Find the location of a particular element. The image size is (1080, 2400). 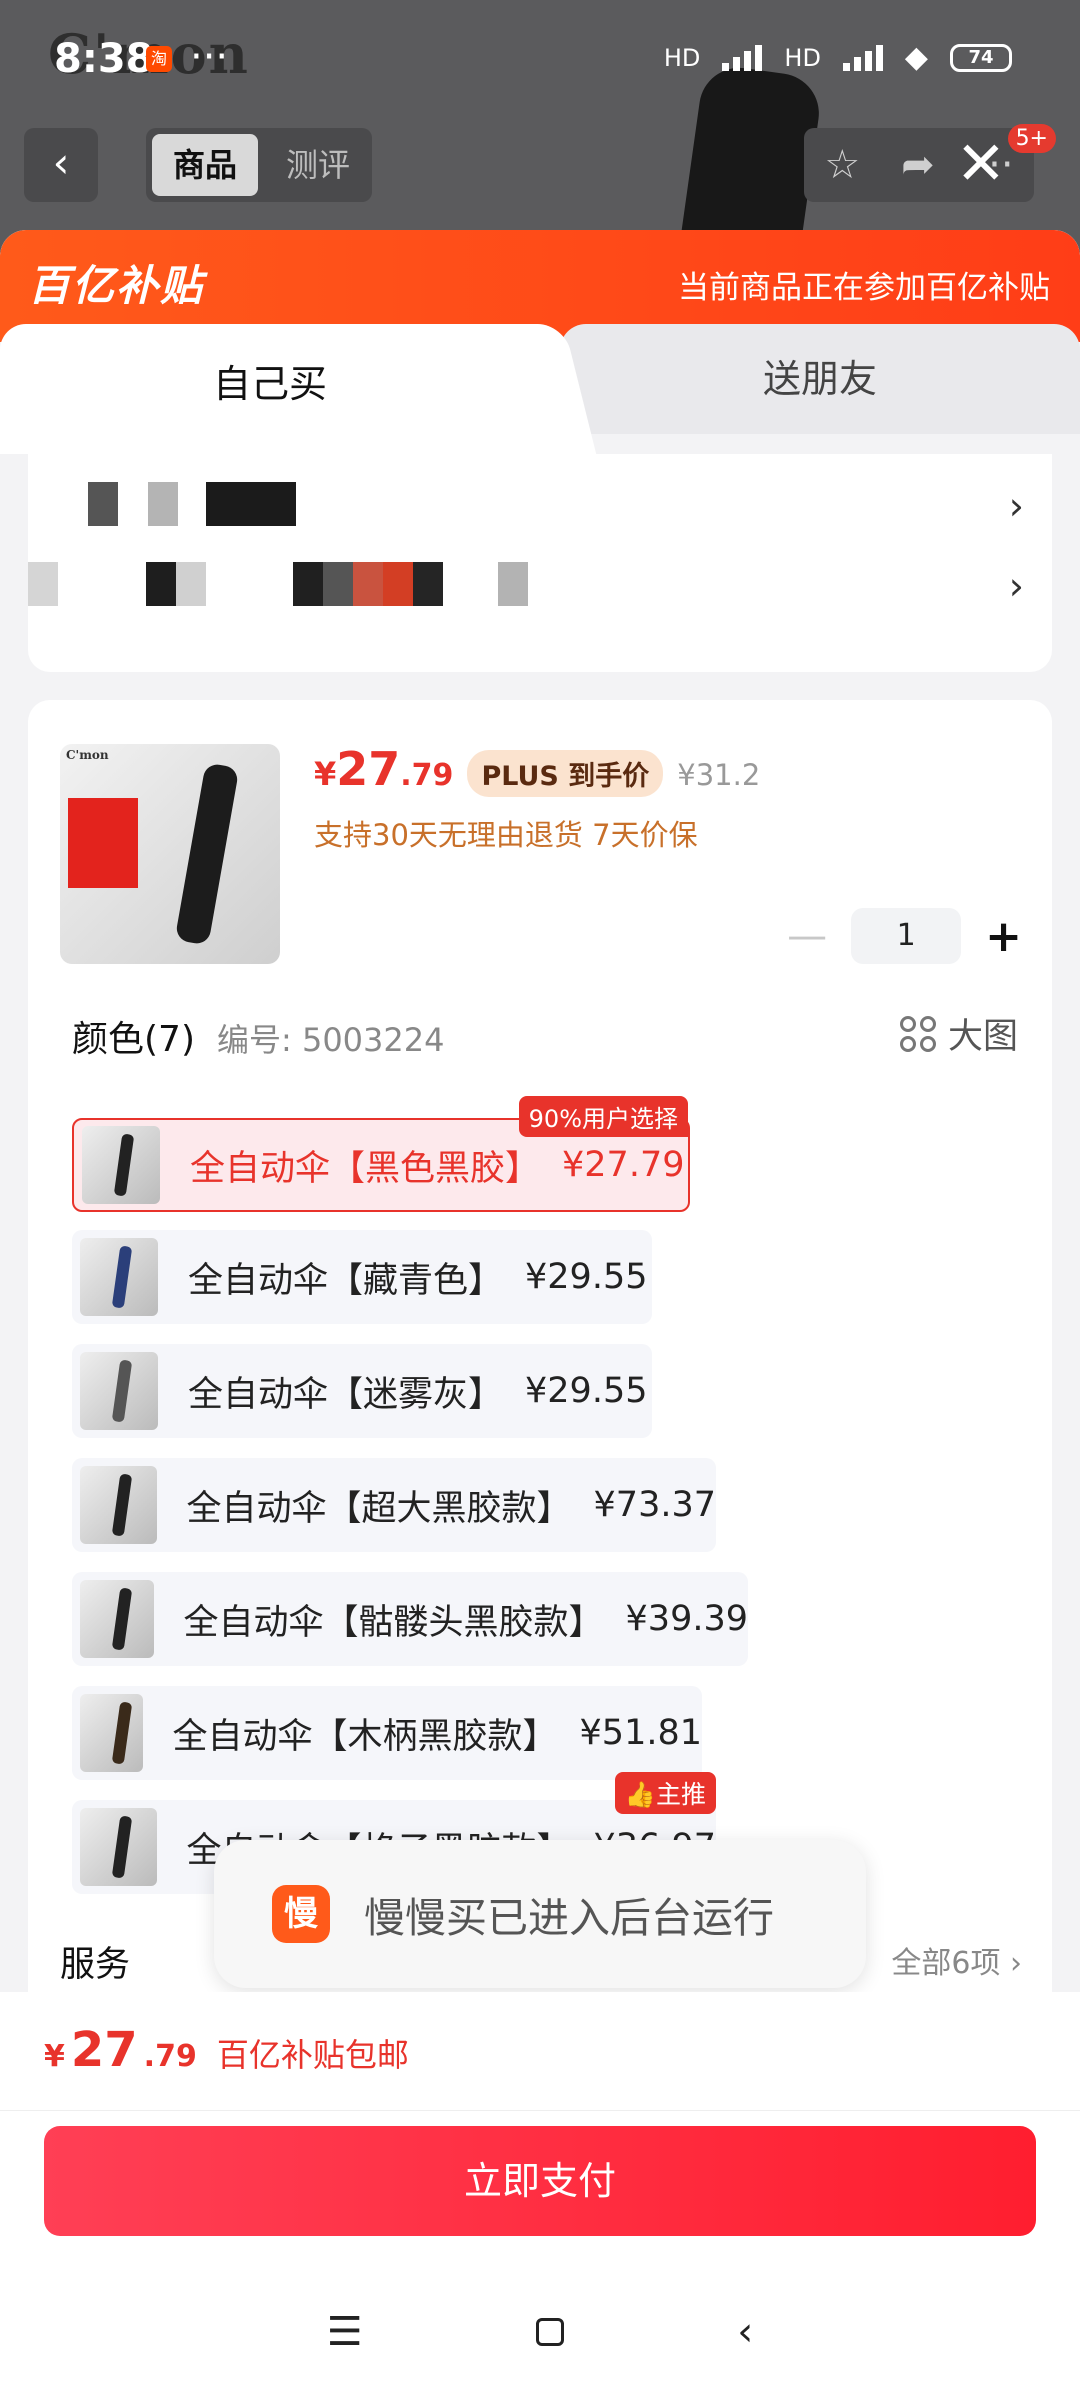

top-nav: ‹ 商品 测评 ☆ ➦ ··· 5+ ✕ is located at coordinates (540, 163).